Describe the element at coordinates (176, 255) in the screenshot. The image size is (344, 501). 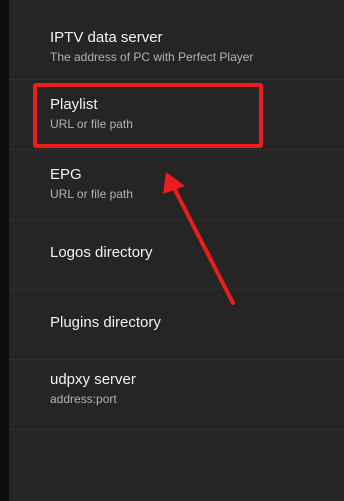
I see `setting-logos-directory: Logos directory` at that location.